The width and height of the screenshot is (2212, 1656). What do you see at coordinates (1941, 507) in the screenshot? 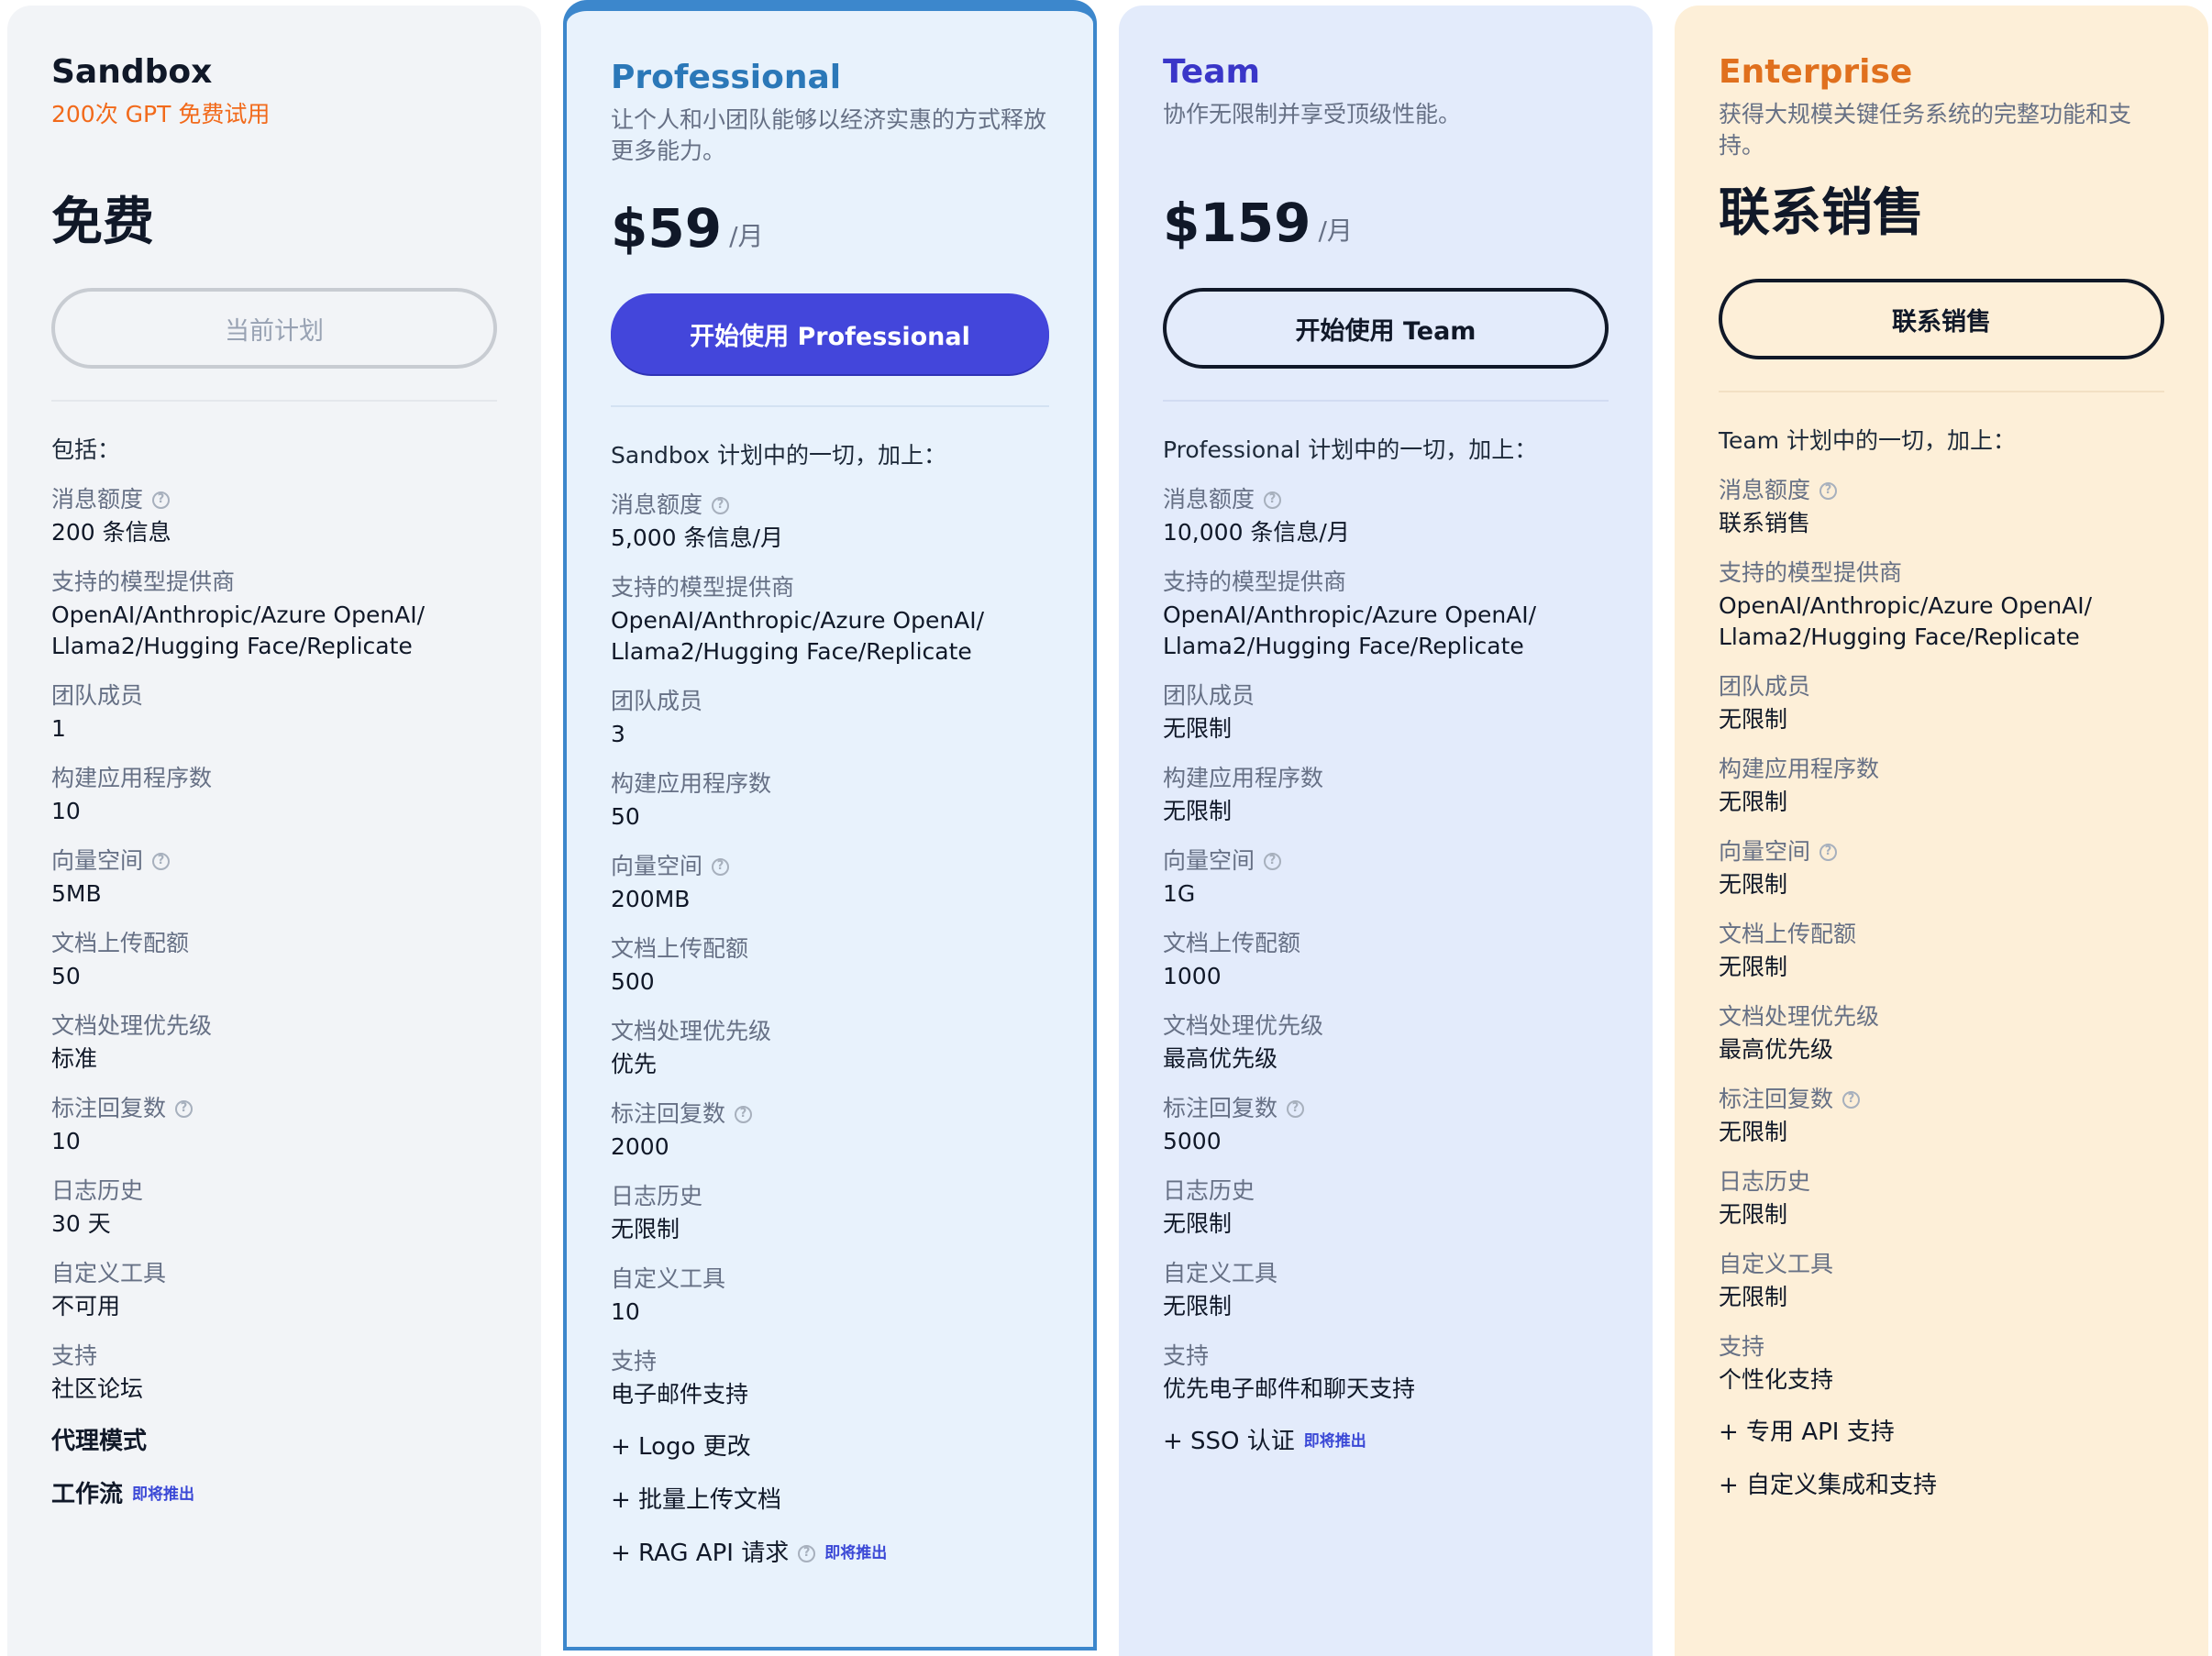
I see `feature-item: 消息额度? 联系销售` at bounding box center [1941, 507].